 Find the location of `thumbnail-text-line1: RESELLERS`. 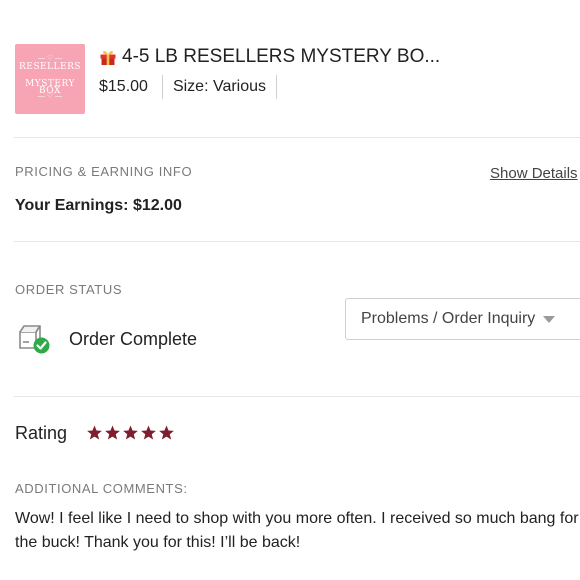

thumbnail-text-line1: RESELLERS is located at coordinates (50, 67).